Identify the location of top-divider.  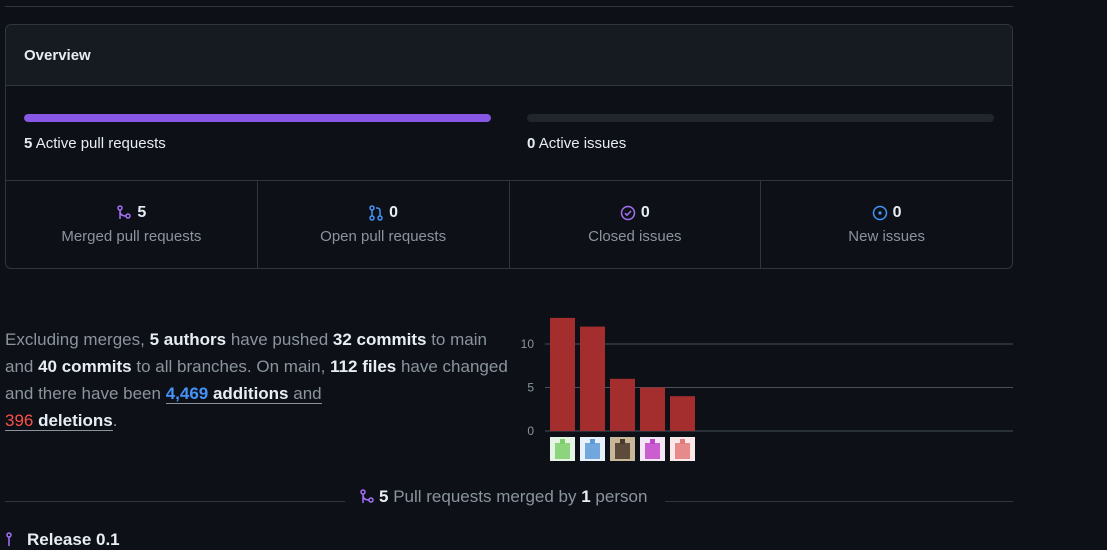
(509, 6).